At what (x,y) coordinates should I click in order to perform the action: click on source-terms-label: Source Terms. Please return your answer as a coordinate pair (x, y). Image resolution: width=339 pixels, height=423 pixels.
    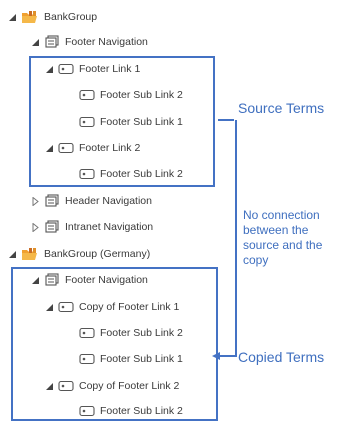
    Looking at the image, I should click on (281, 108).